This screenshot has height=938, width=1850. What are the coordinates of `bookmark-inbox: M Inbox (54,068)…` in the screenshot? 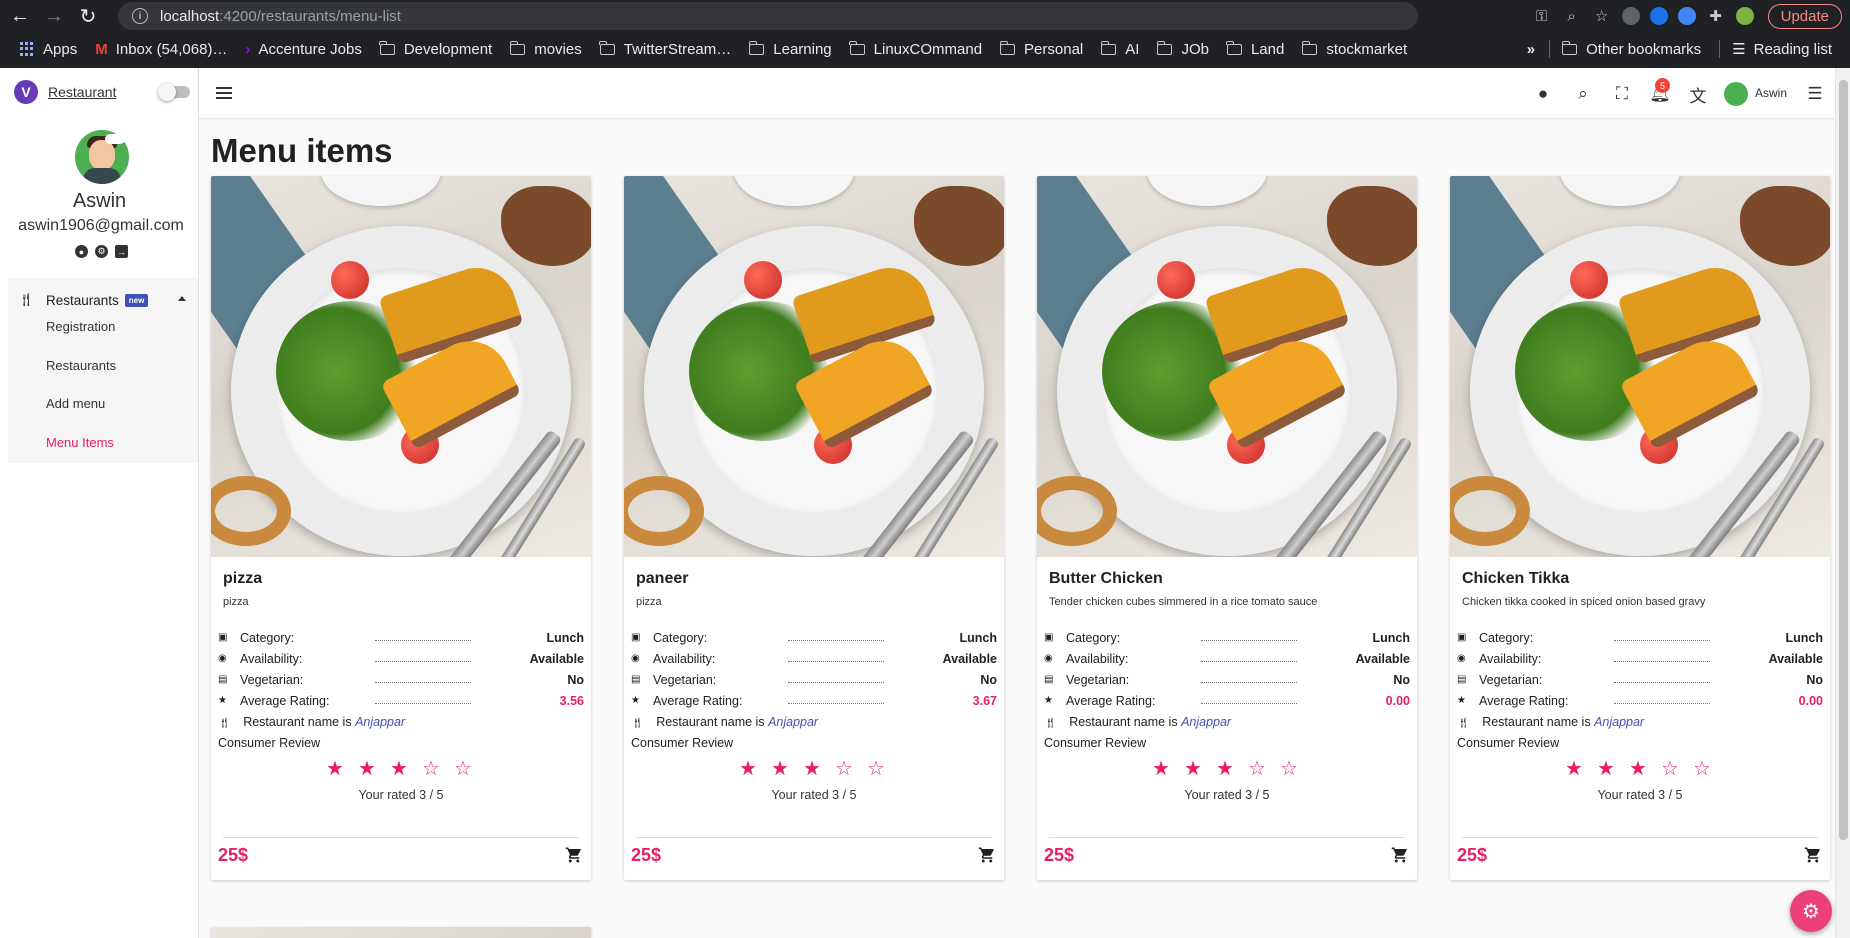 It's located at (161, 49).